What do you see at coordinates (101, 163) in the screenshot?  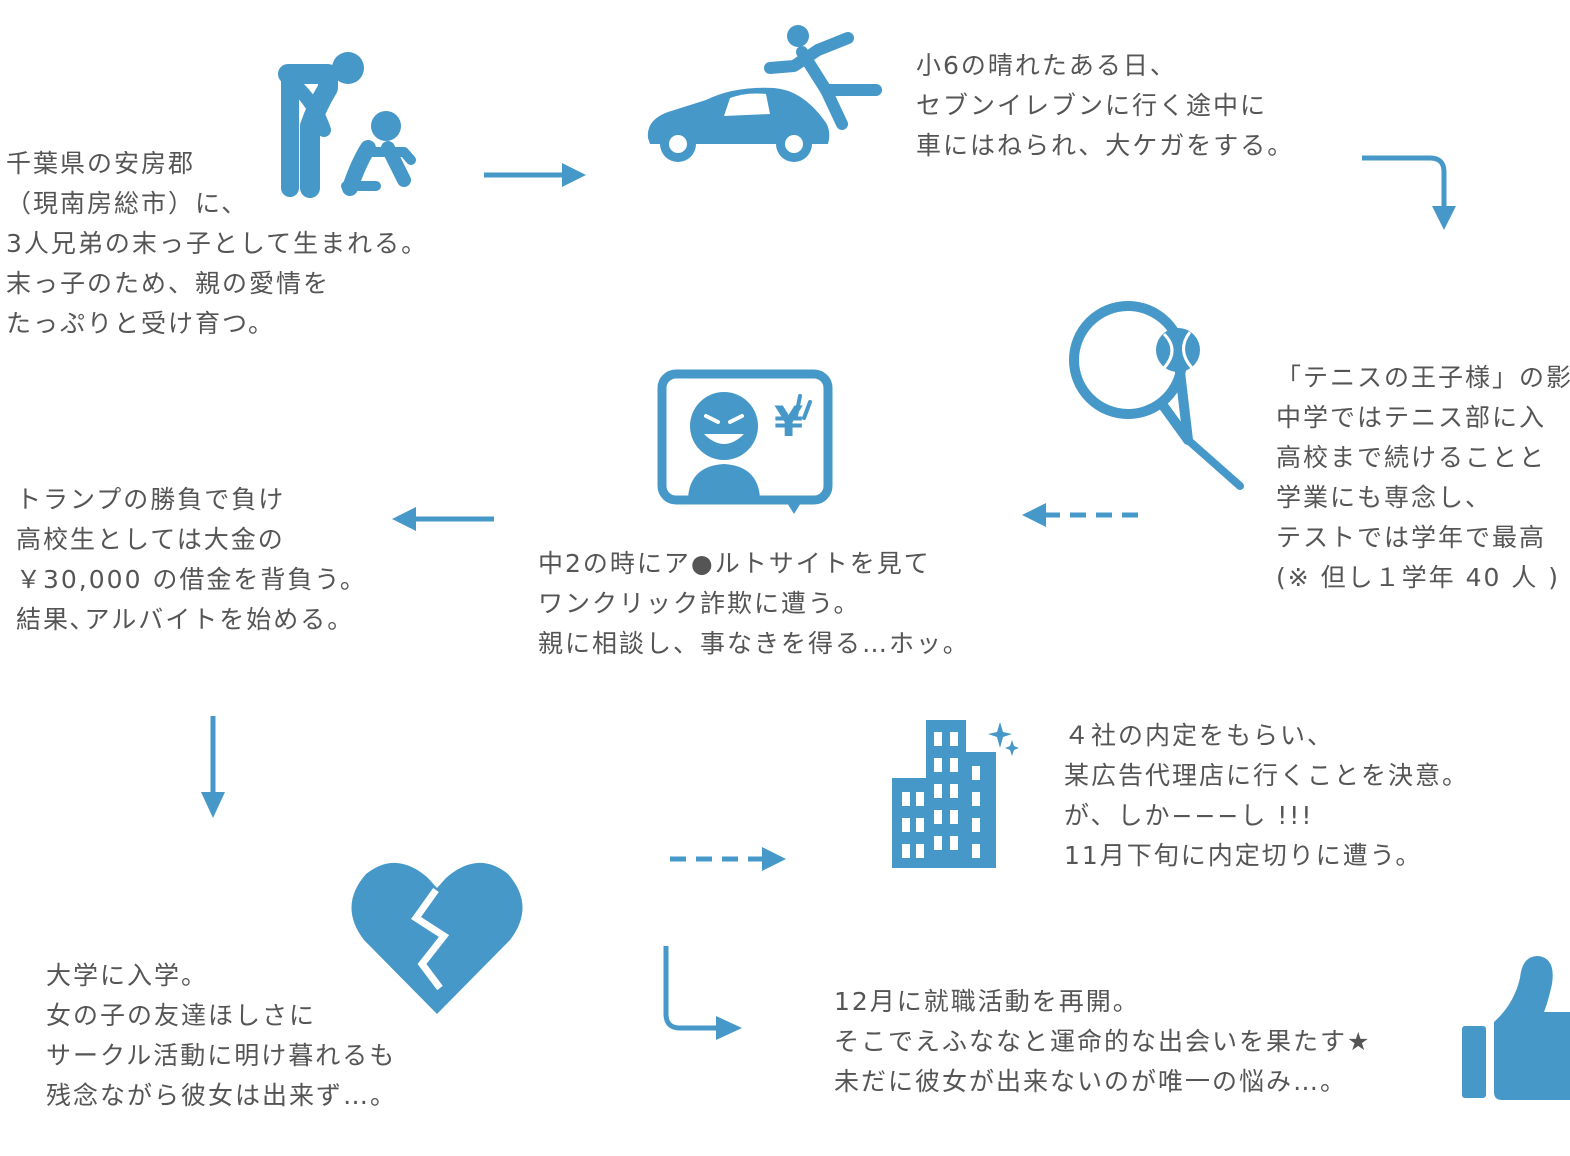 I see `text-line: 千葉県の安房郡` at bounding box center [101, 163].